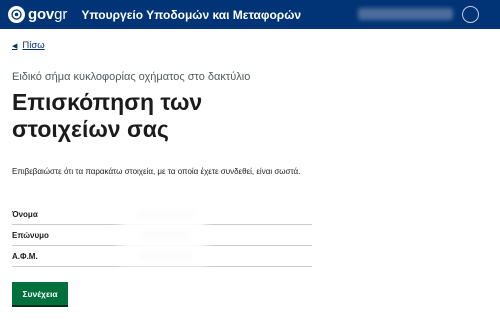 This screenshot has width=500, height=333. I want to click on summary-key: Επώνυμο, so click(30, 235).